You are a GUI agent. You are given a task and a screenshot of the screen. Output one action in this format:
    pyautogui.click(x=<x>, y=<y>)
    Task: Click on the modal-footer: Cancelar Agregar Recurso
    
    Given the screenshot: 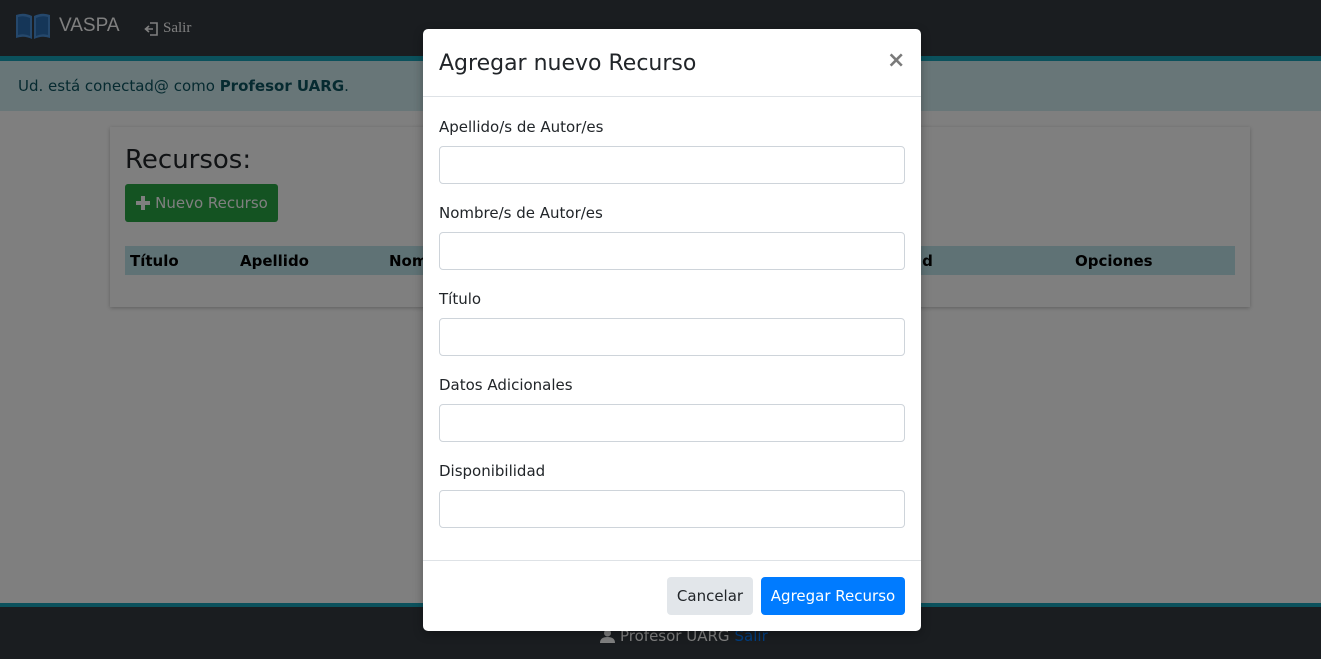 What is the action you would take?
    pyautogui.click(x=672, y=595)
    